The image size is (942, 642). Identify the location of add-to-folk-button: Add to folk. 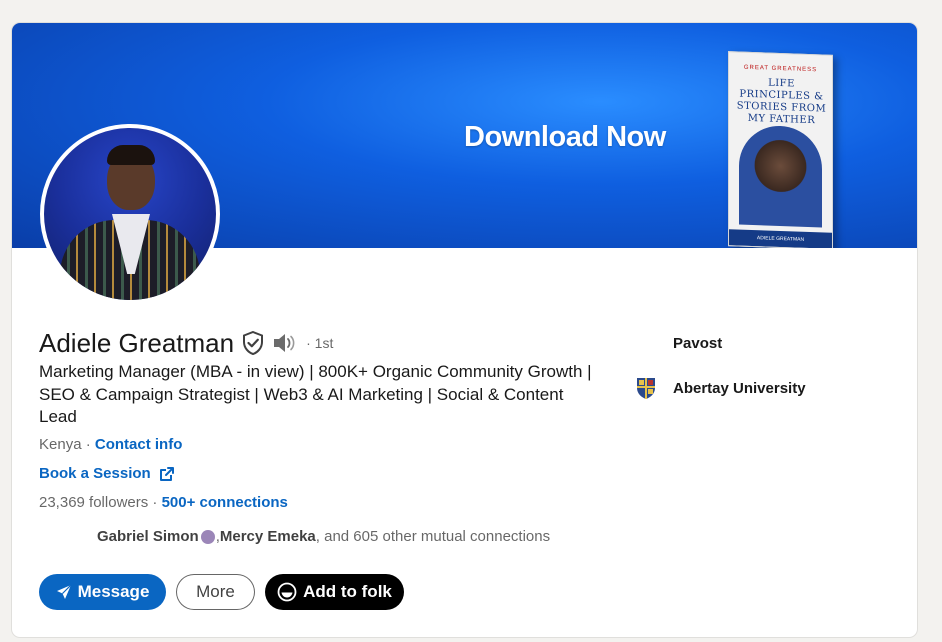
(334, 592).